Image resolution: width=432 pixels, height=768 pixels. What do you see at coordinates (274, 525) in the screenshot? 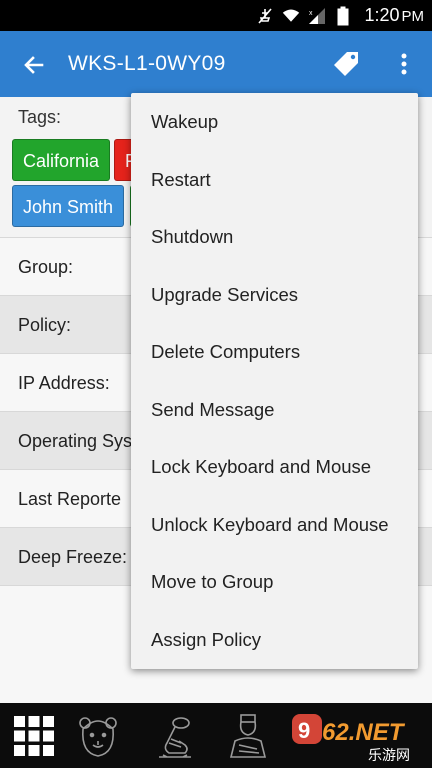
I see `menu-item-unlock-keyboard-mouse: Unlock Keyboard and Mouse` at bounding box center [274, 525].